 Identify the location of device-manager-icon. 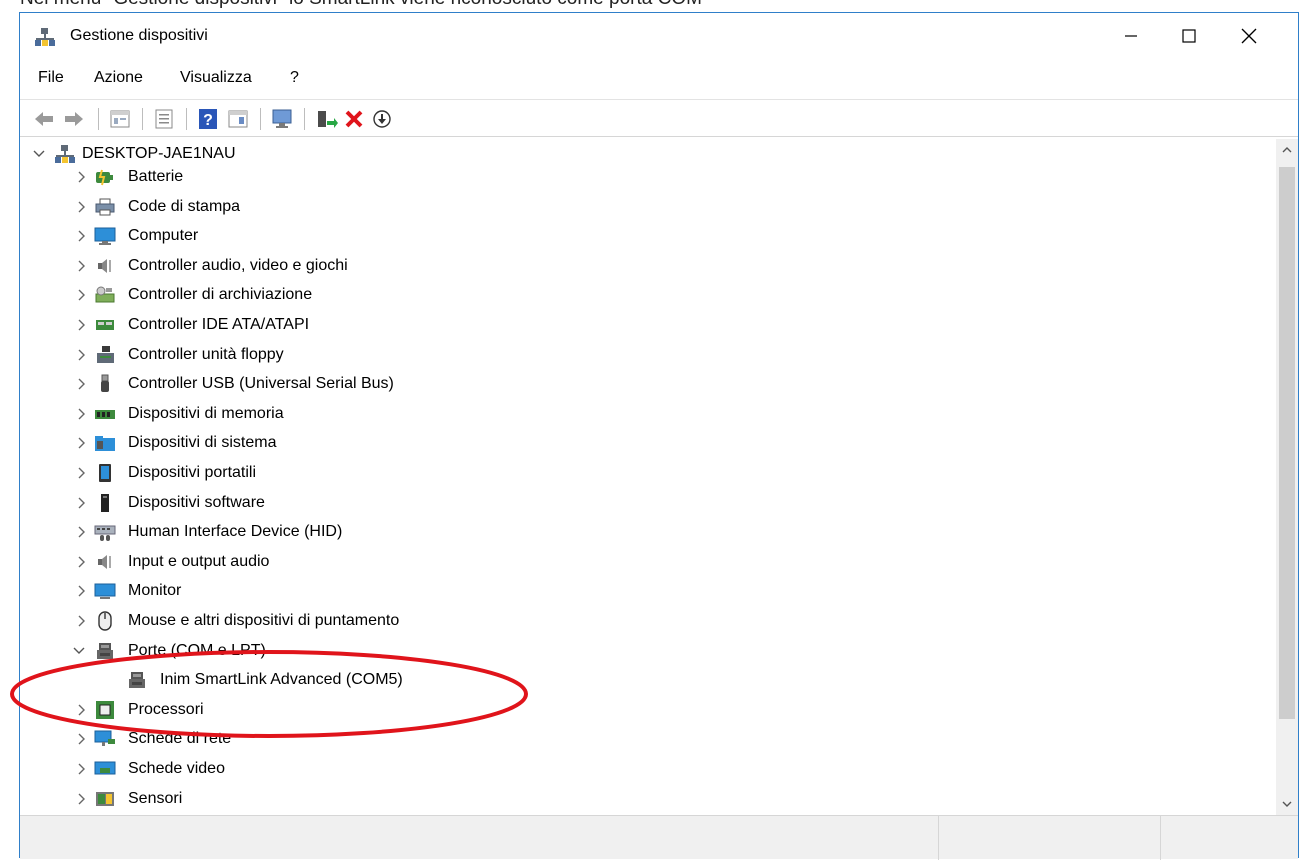
(45, 37).